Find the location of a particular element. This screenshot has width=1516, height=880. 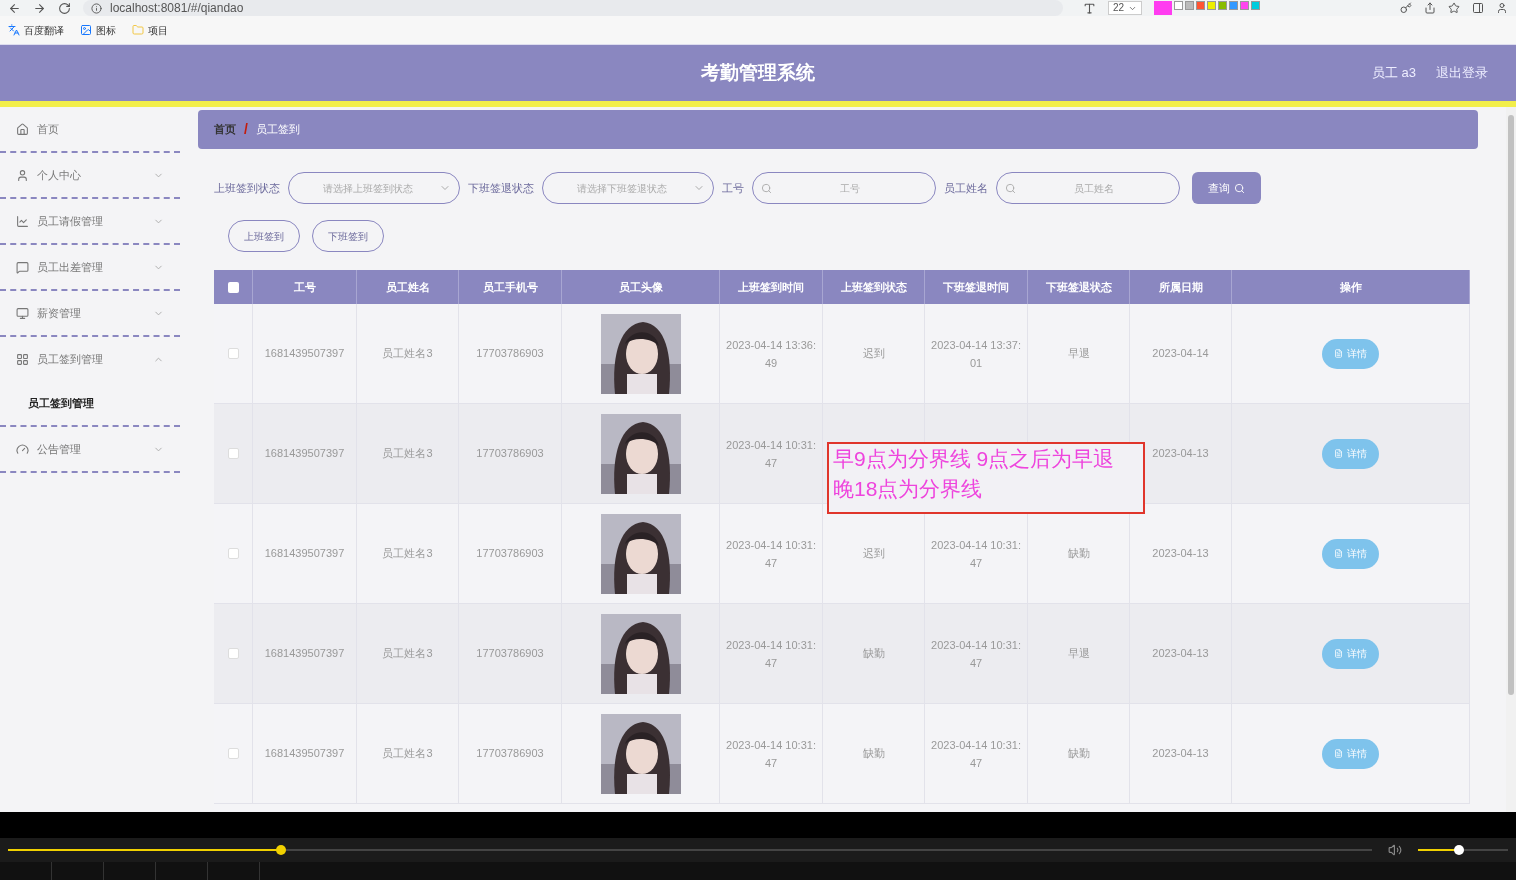

side-panel-icon is located at coordinates (1478, 8).